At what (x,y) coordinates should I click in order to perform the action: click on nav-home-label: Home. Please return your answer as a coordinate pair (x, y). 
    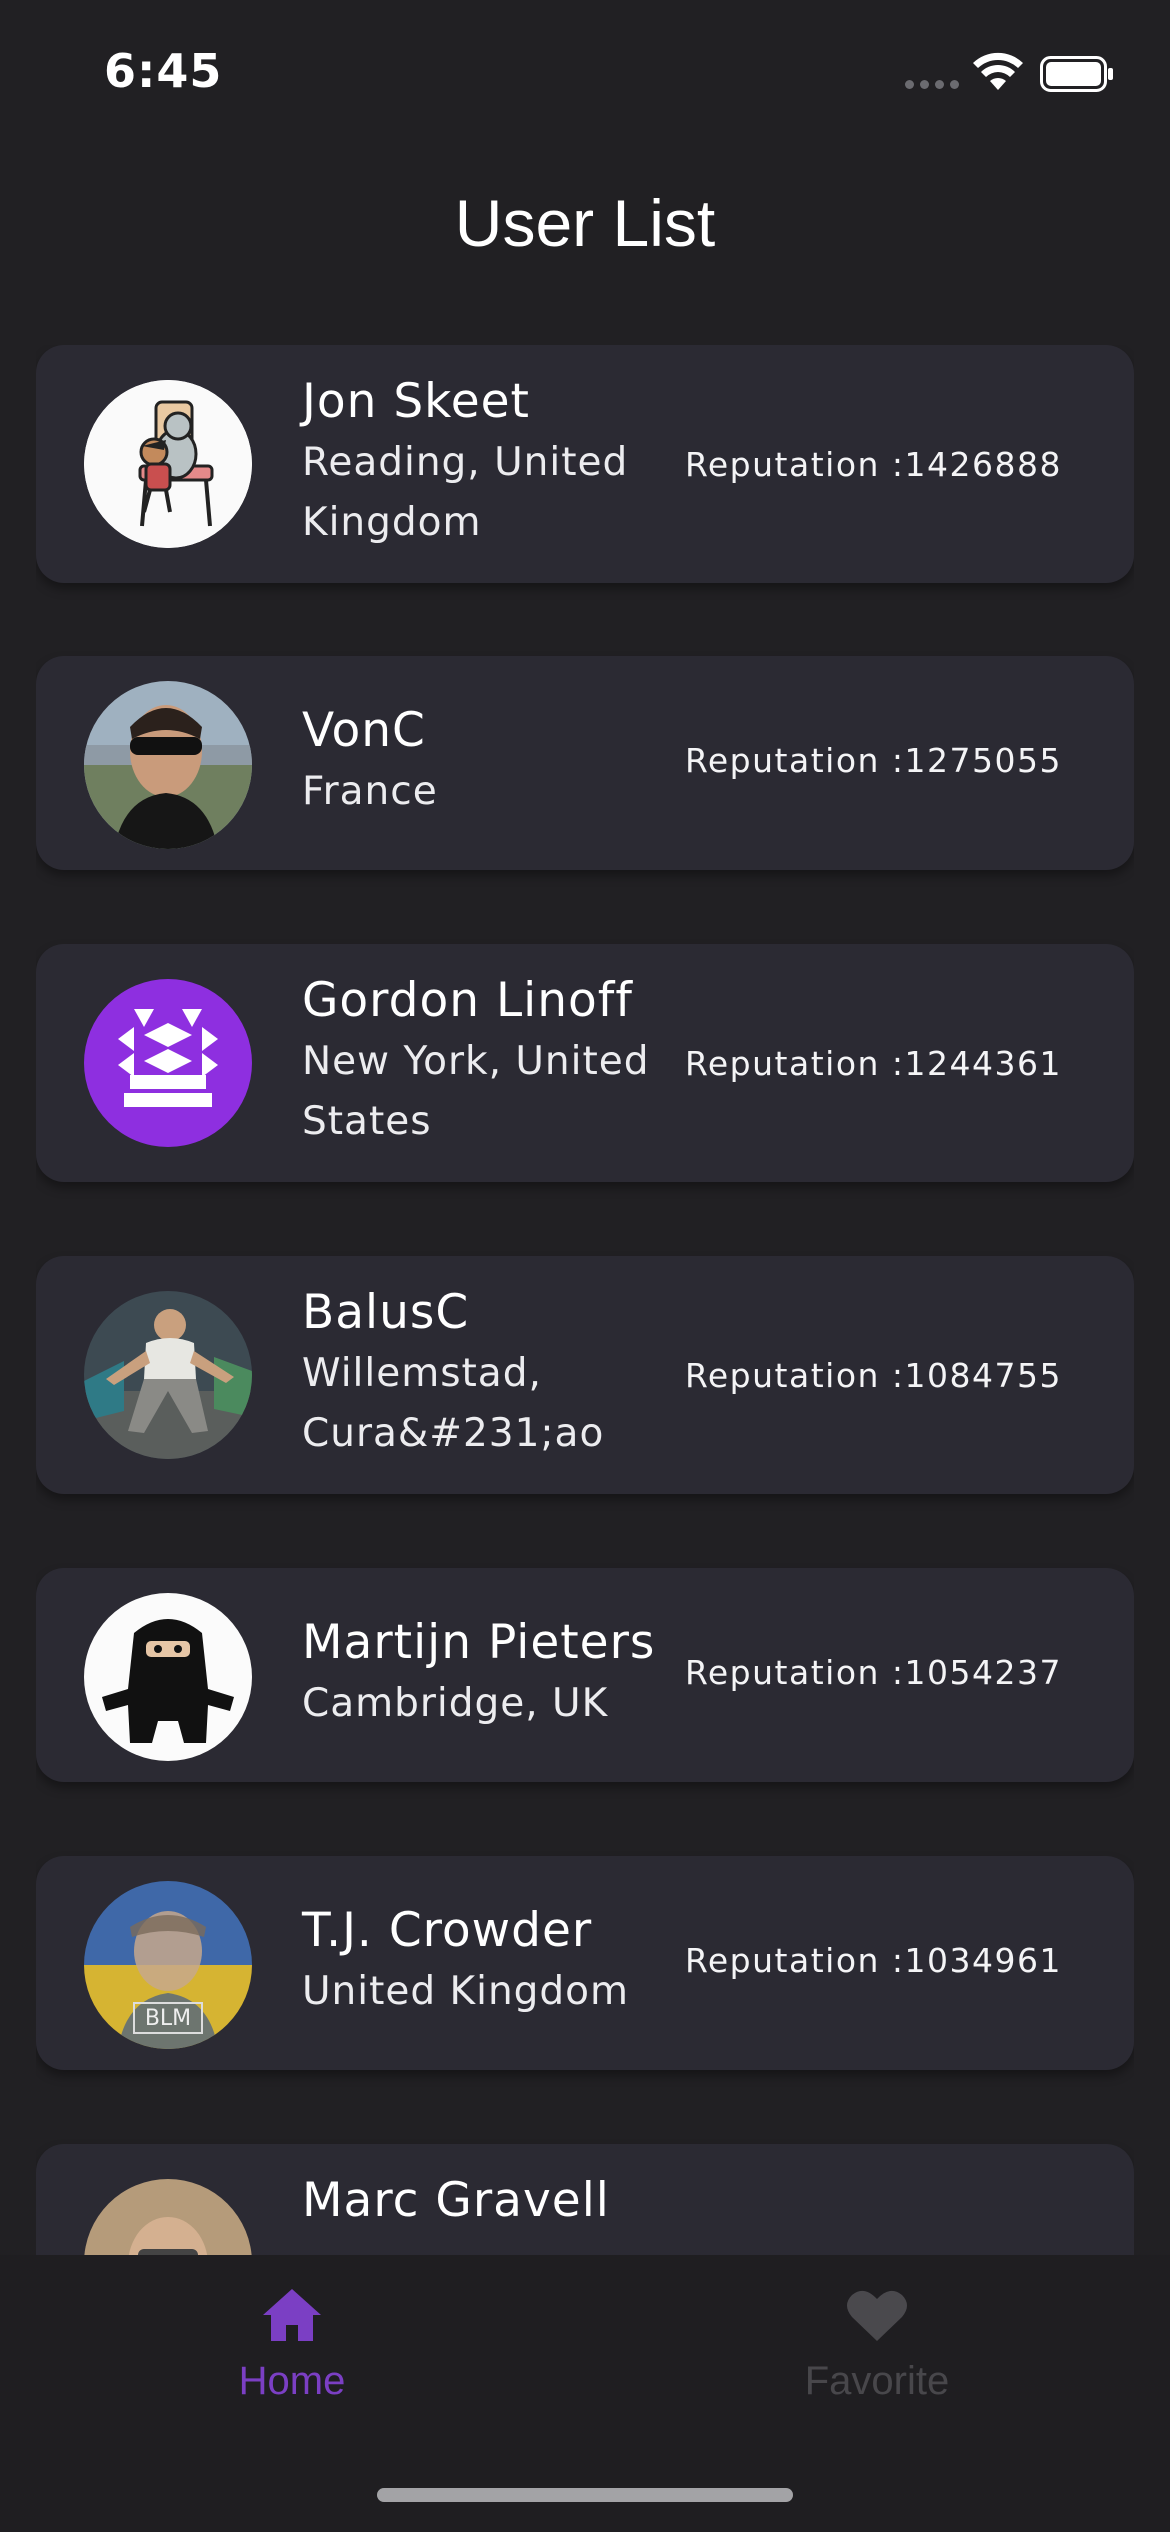
    Looking at the image, I should click on (292, 2381).